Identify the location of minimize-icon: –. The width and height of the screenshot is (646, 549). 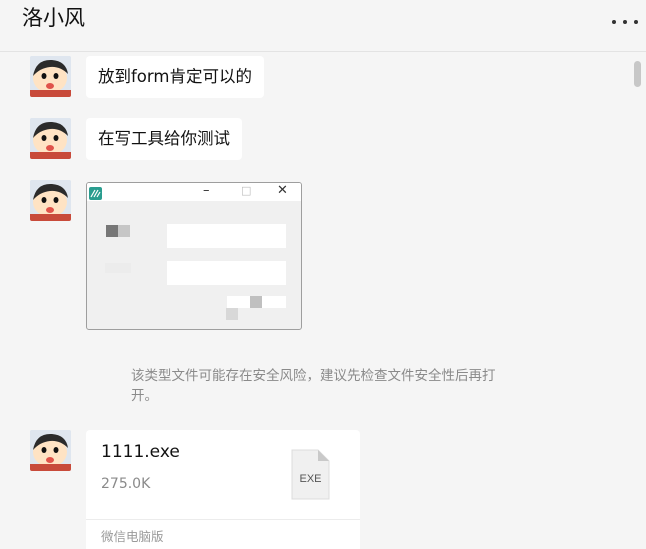
(206, 190).